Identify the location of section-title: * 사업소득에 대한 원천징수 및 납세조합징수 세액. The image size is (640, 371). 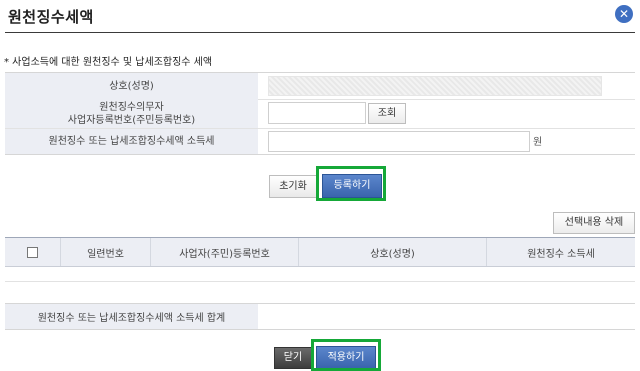
(108, 62).